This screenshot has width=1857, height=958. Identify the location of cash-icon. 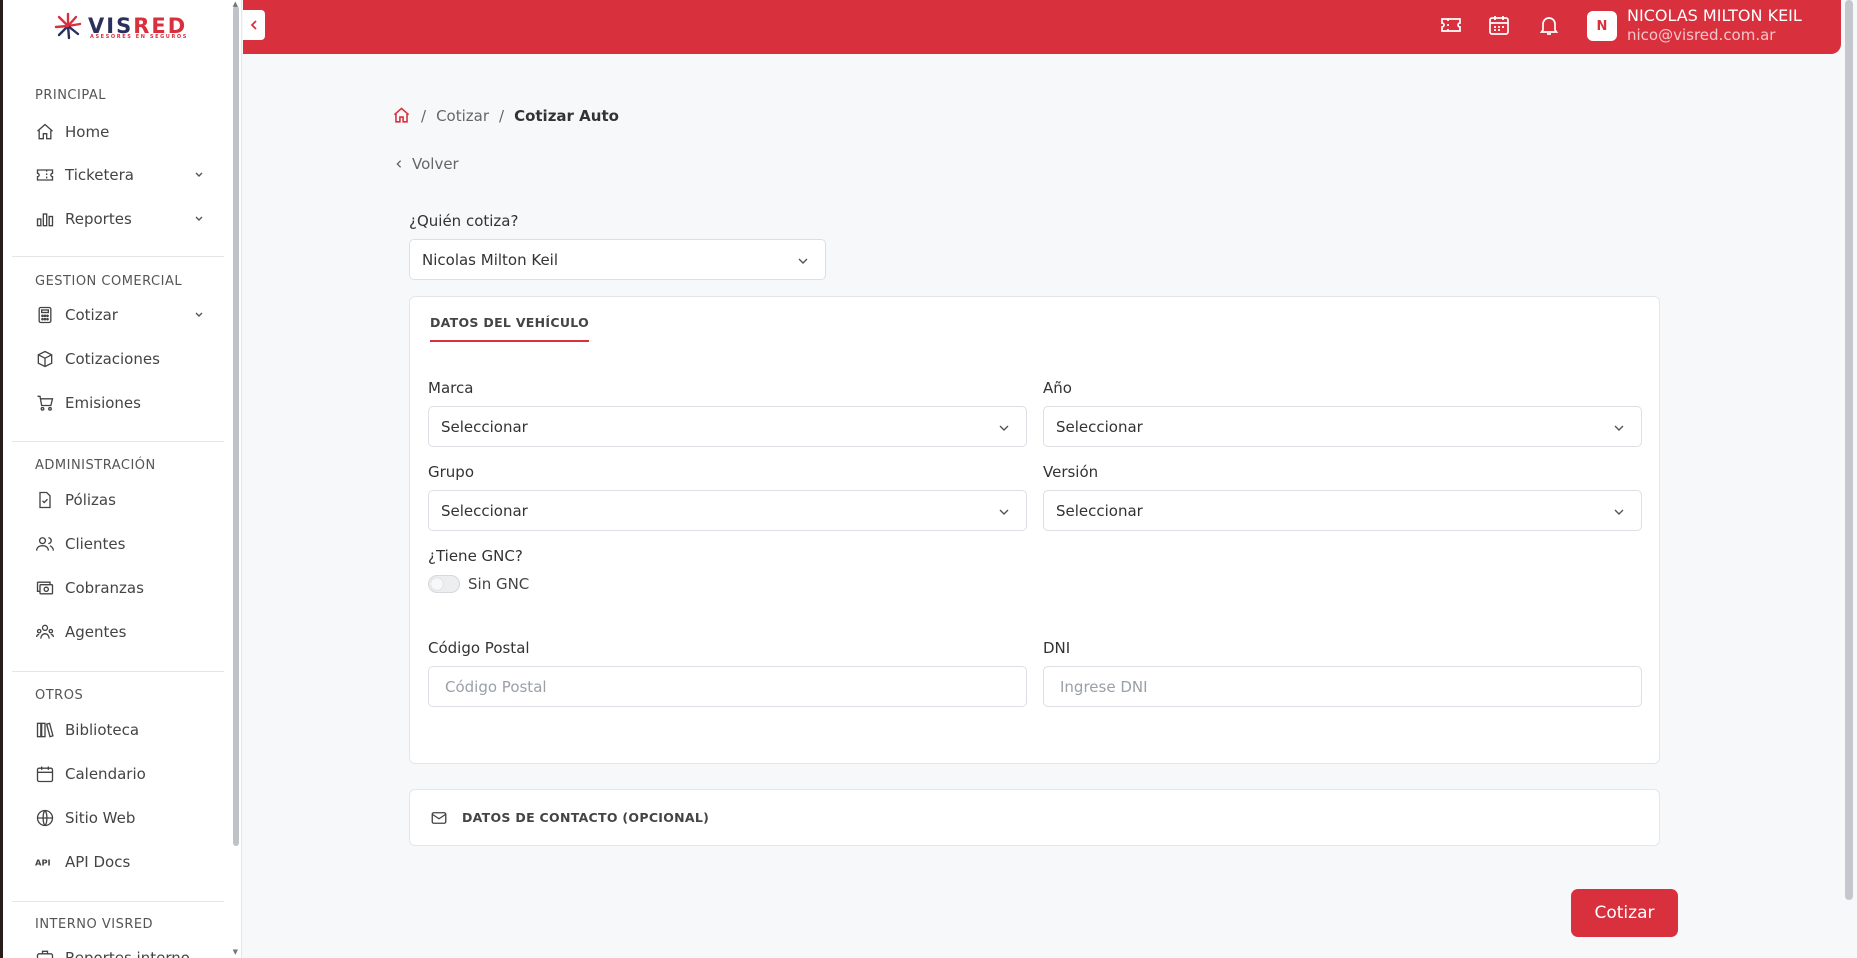
(45, 588).